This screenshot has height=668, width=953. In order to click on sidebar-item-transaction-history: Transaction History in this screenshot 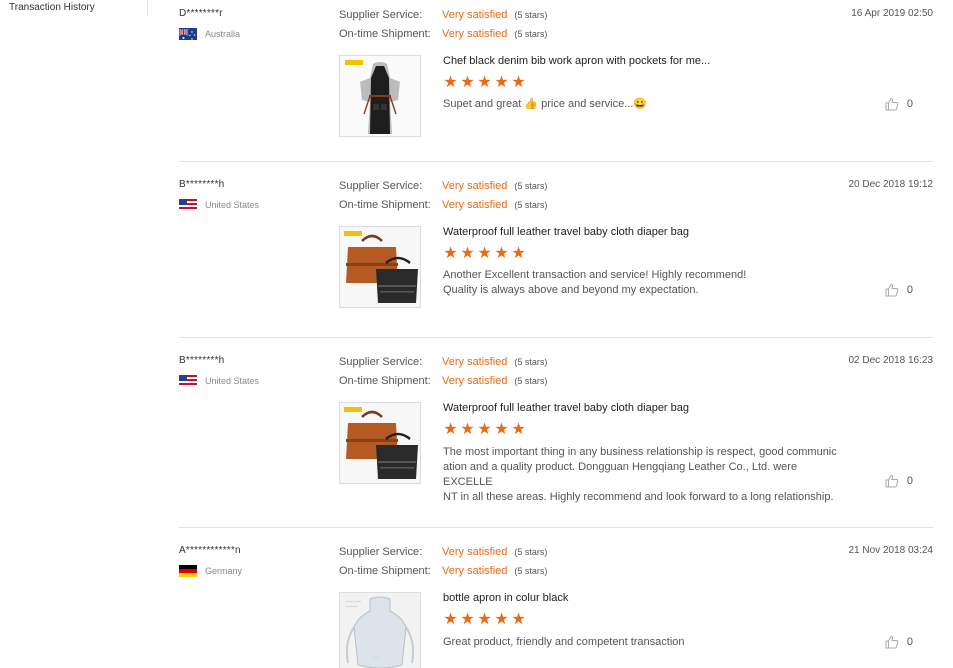, I will do `click(52, 7)`.